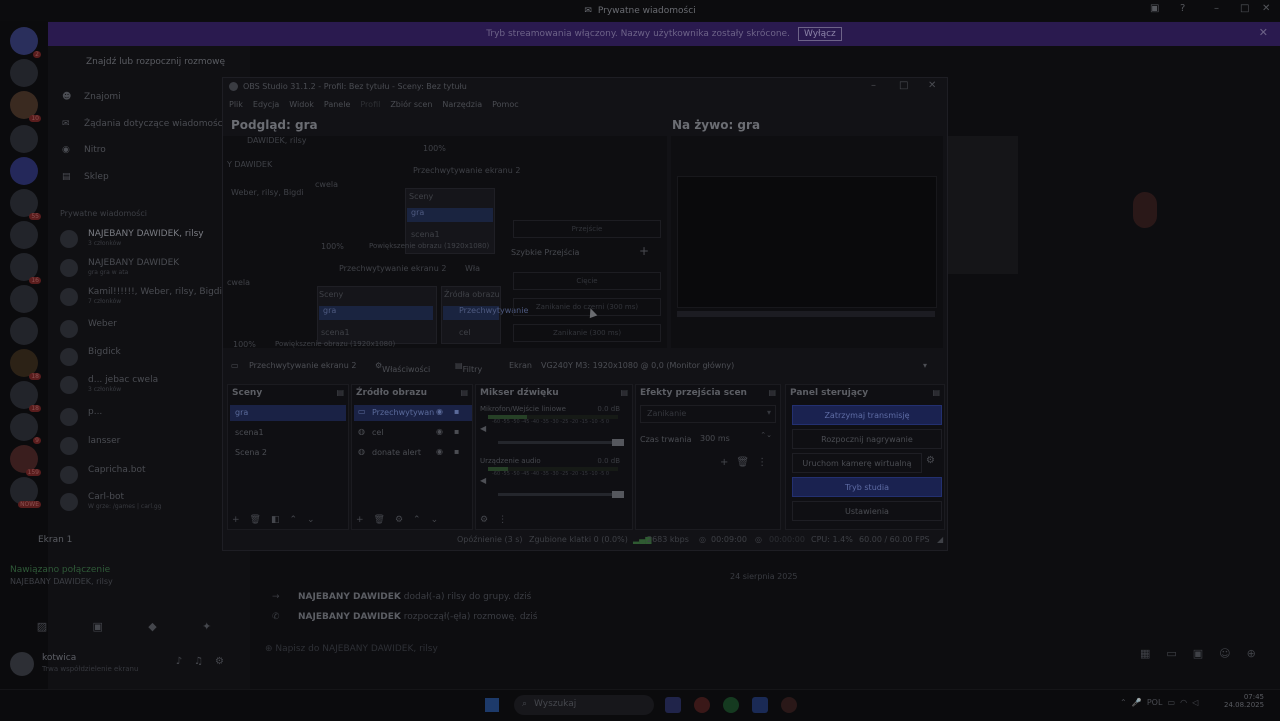  I want to click on nav-nitro: ◉ Nitro, so click(84, 150).